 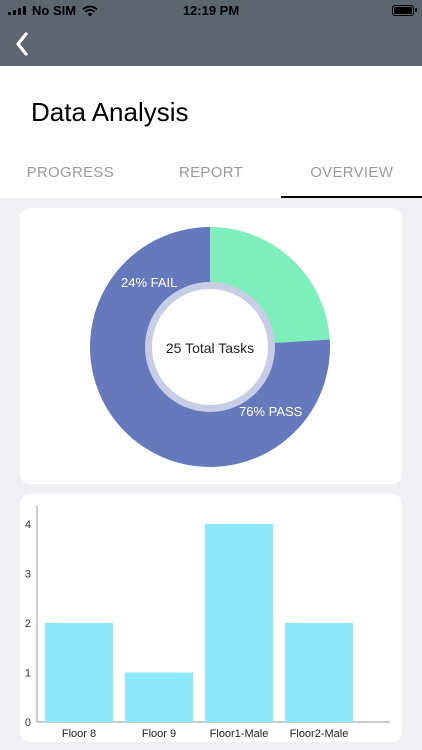 I want to click on pie-center-label: 25 Total Tasks, so click(x=210, y=348).